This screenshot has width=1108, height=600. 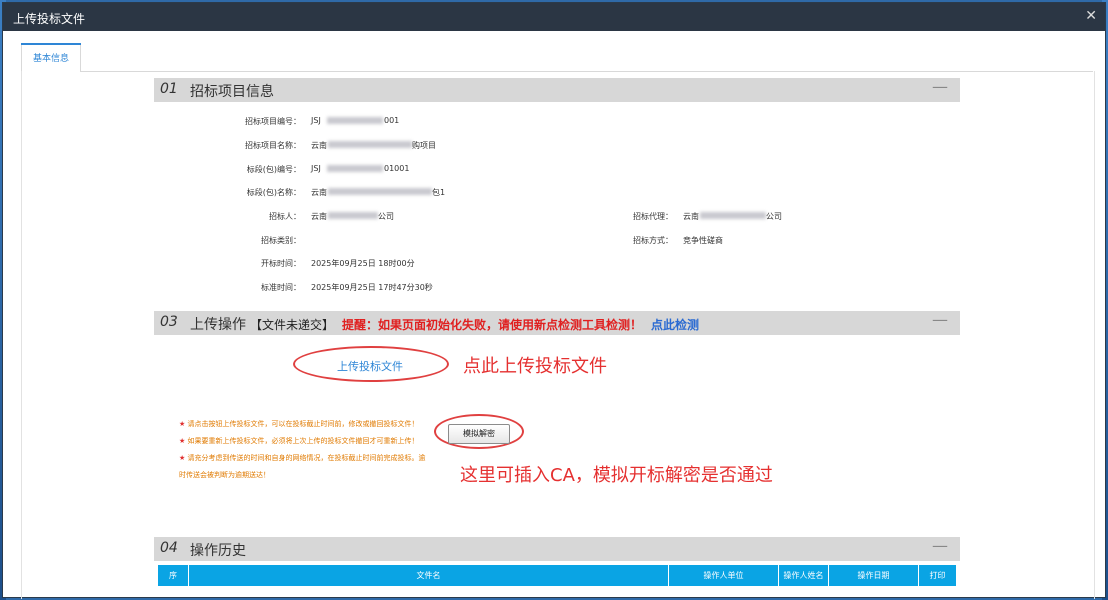 I want to click on value-lot-name-start: 云南, so click(x=319, y=192).